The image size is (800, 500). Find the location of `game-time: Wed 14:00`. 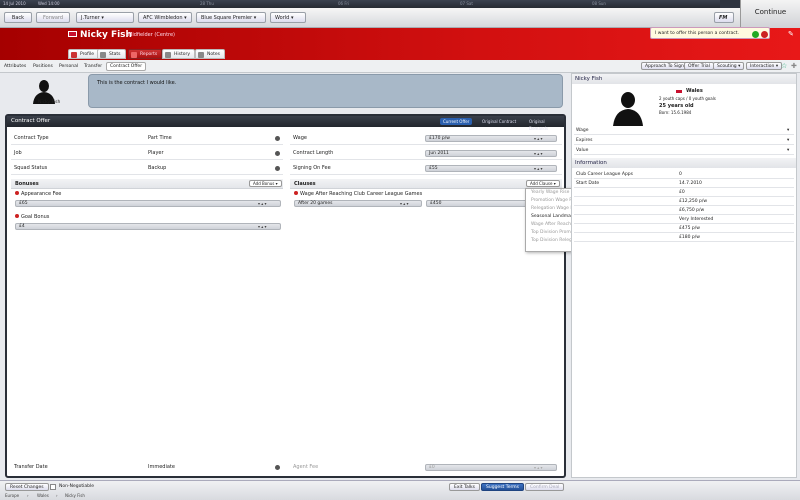

game-time: Wed 14:00 is located at coordinates (49, 3).